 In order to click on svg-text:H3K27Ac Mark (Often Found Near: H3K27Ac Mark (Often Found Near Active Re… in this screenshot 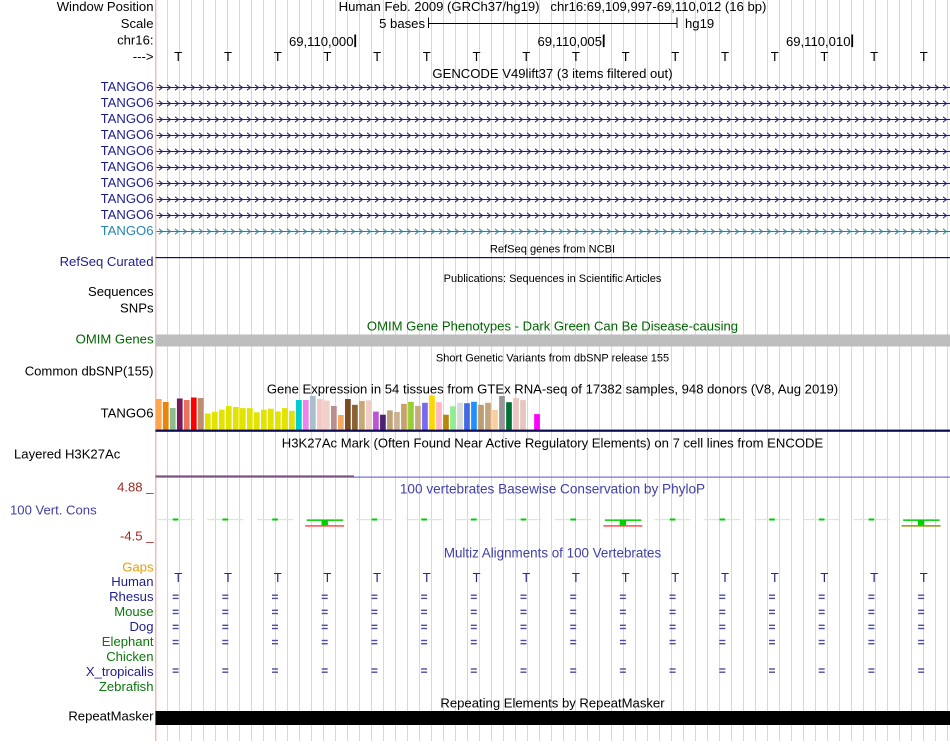, I will do `click(553, 443)`.